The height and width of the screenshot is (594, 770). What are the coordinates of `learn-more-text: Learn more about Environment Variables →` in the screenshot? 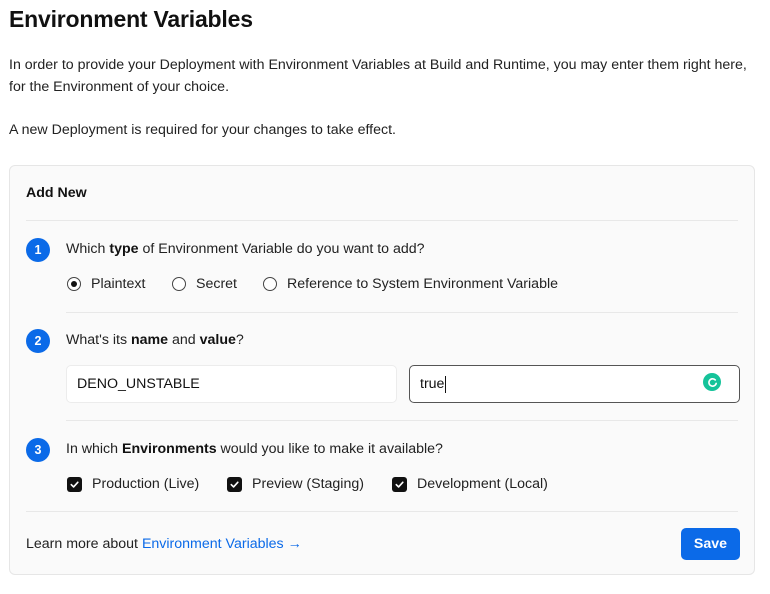 It's located at (164, 544).